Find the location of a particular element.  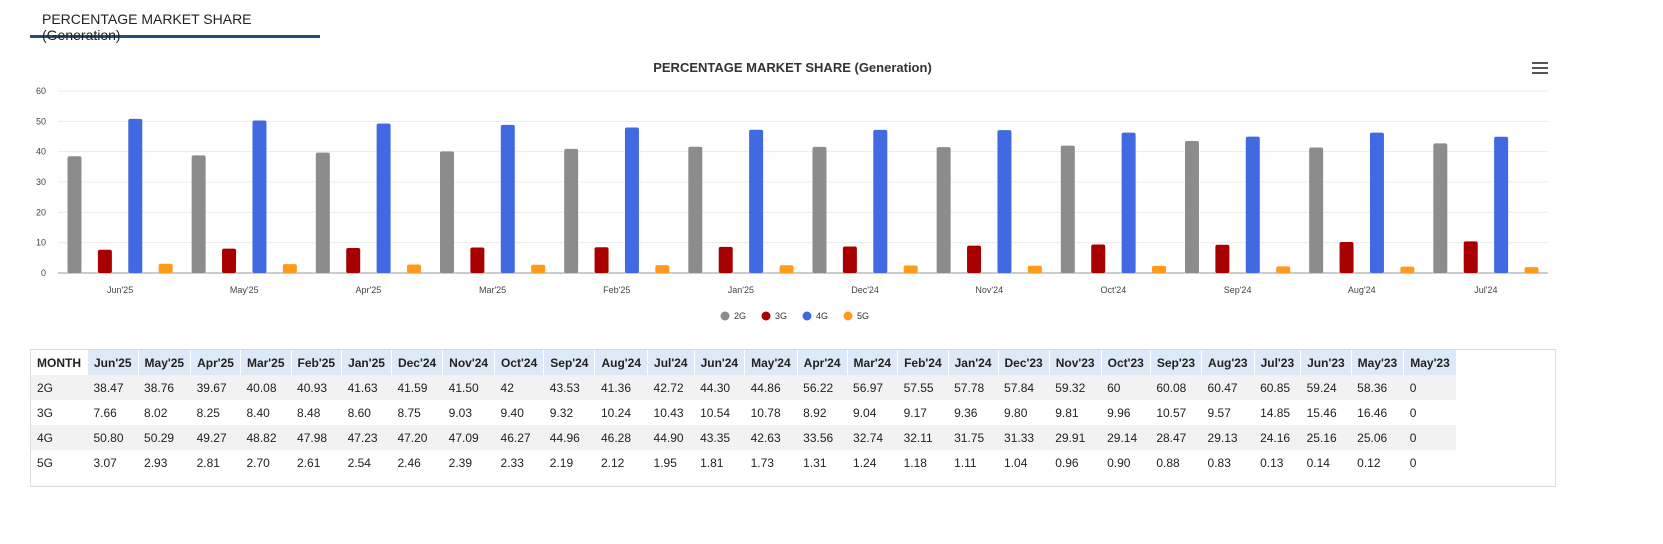

table-header-cell: Jan'24 is located at coordinates (973, 362).